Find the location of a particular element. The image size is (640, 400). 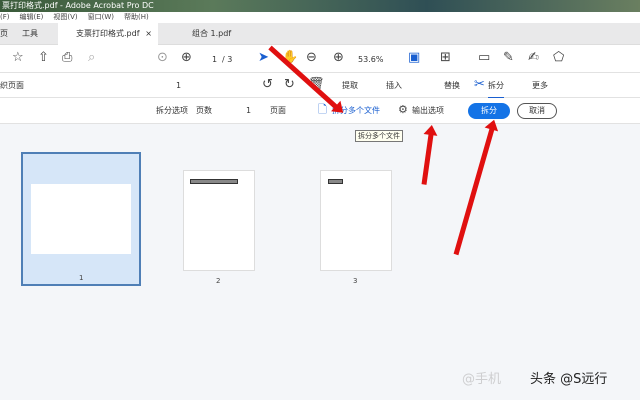

insert-button: 插入 is located at coordinates (394, 86).